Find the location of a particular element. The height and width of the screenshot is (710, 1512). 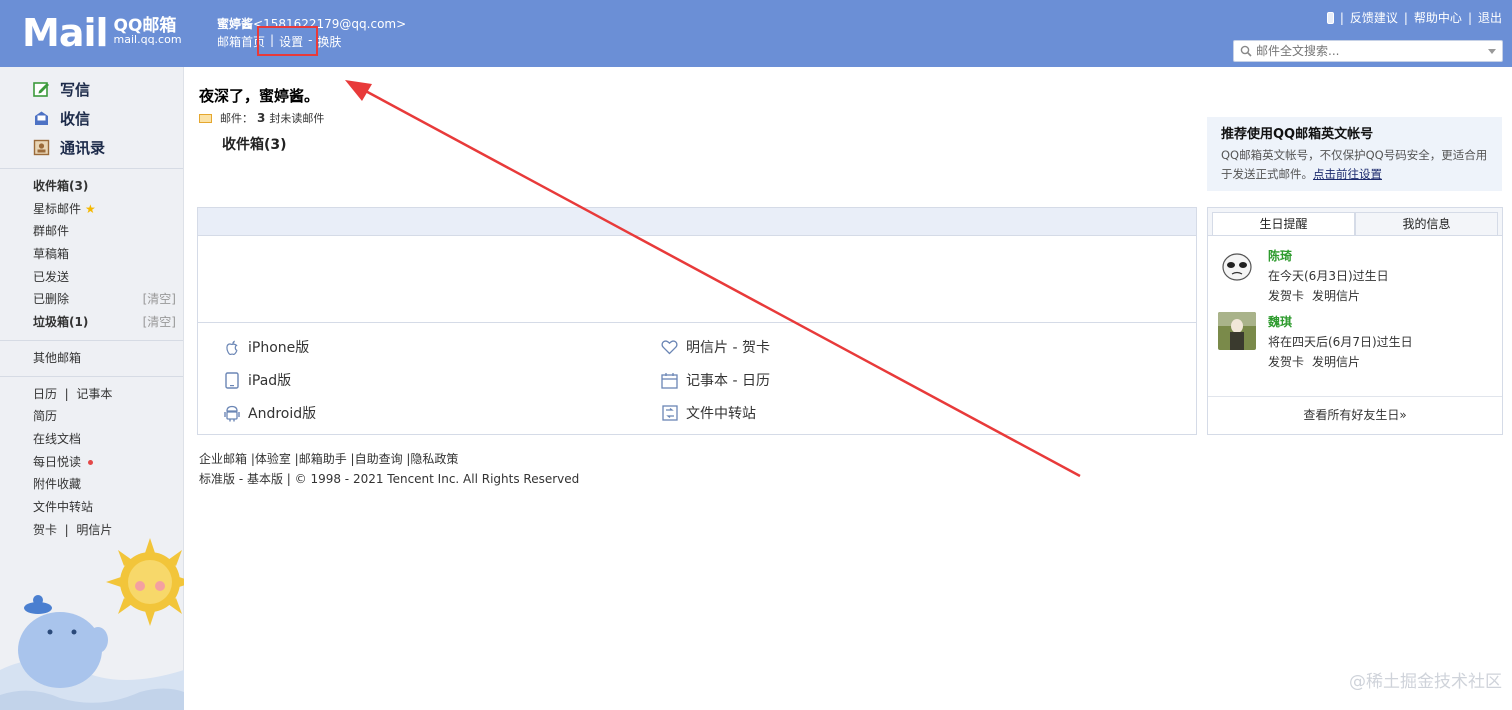

watermark: @稀土掘金技术社区 is located at coordinates (1425, 682).